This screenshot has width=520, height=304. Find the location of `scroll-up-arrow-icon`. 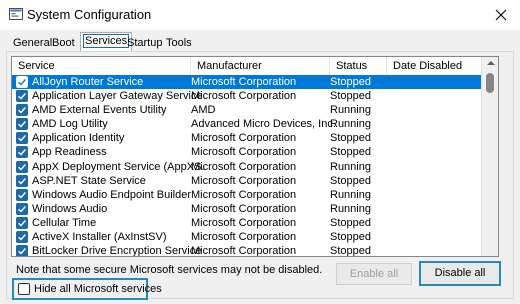

scroll-up-arrow-icon is located at coordinates (491, 63).